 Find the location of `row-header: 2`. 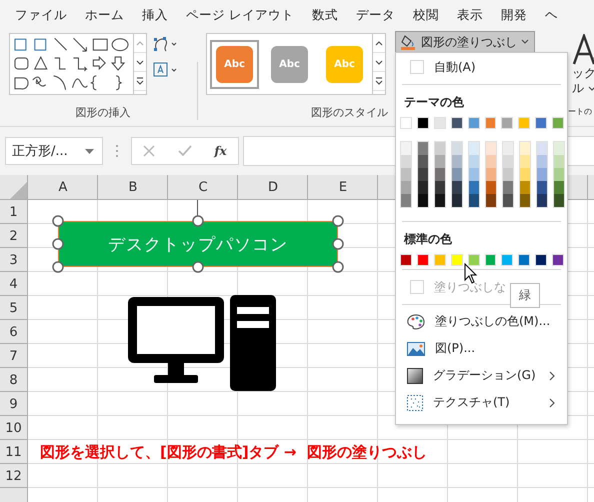

row-header: 2 is located at coordinates (13, 236).